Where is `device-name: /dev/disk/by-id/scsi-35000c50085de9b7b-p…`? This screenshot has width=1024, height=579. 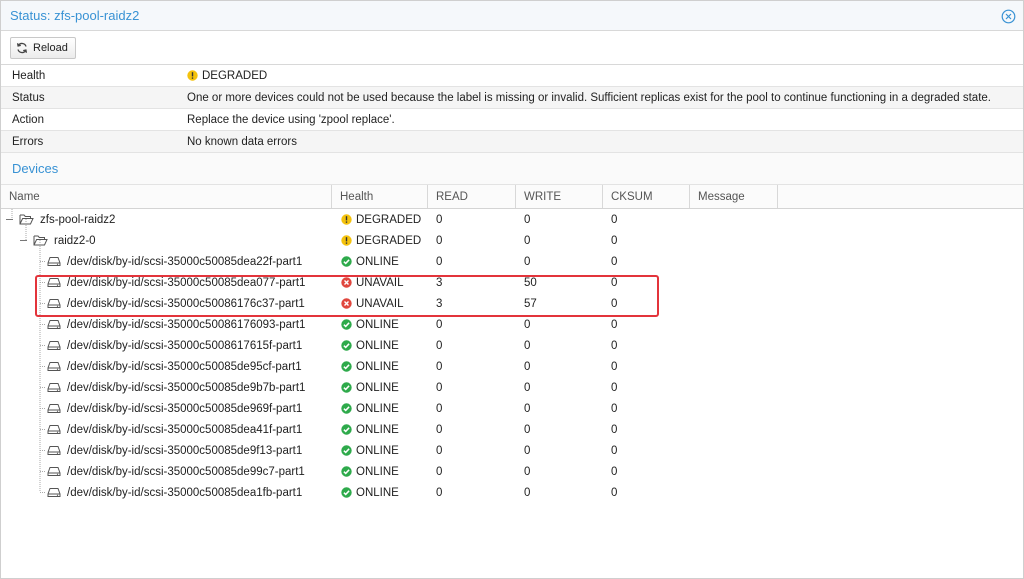
device-name: /dev/disk/by-id/scsi-35000c50085de9b7b-p… is located at coordinates (186, 387).